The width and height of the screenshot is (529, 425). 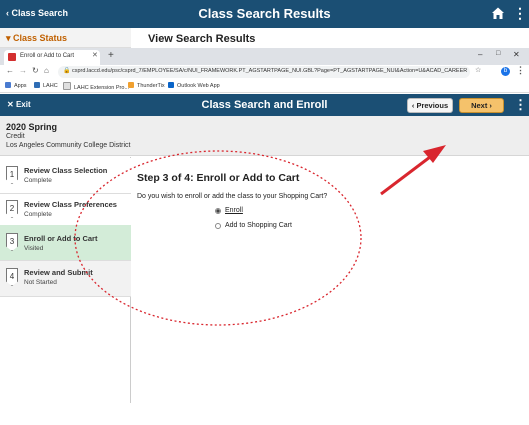 I want to click on bookmark-outlook: Outlook Web App, so click(x=194, y=85).